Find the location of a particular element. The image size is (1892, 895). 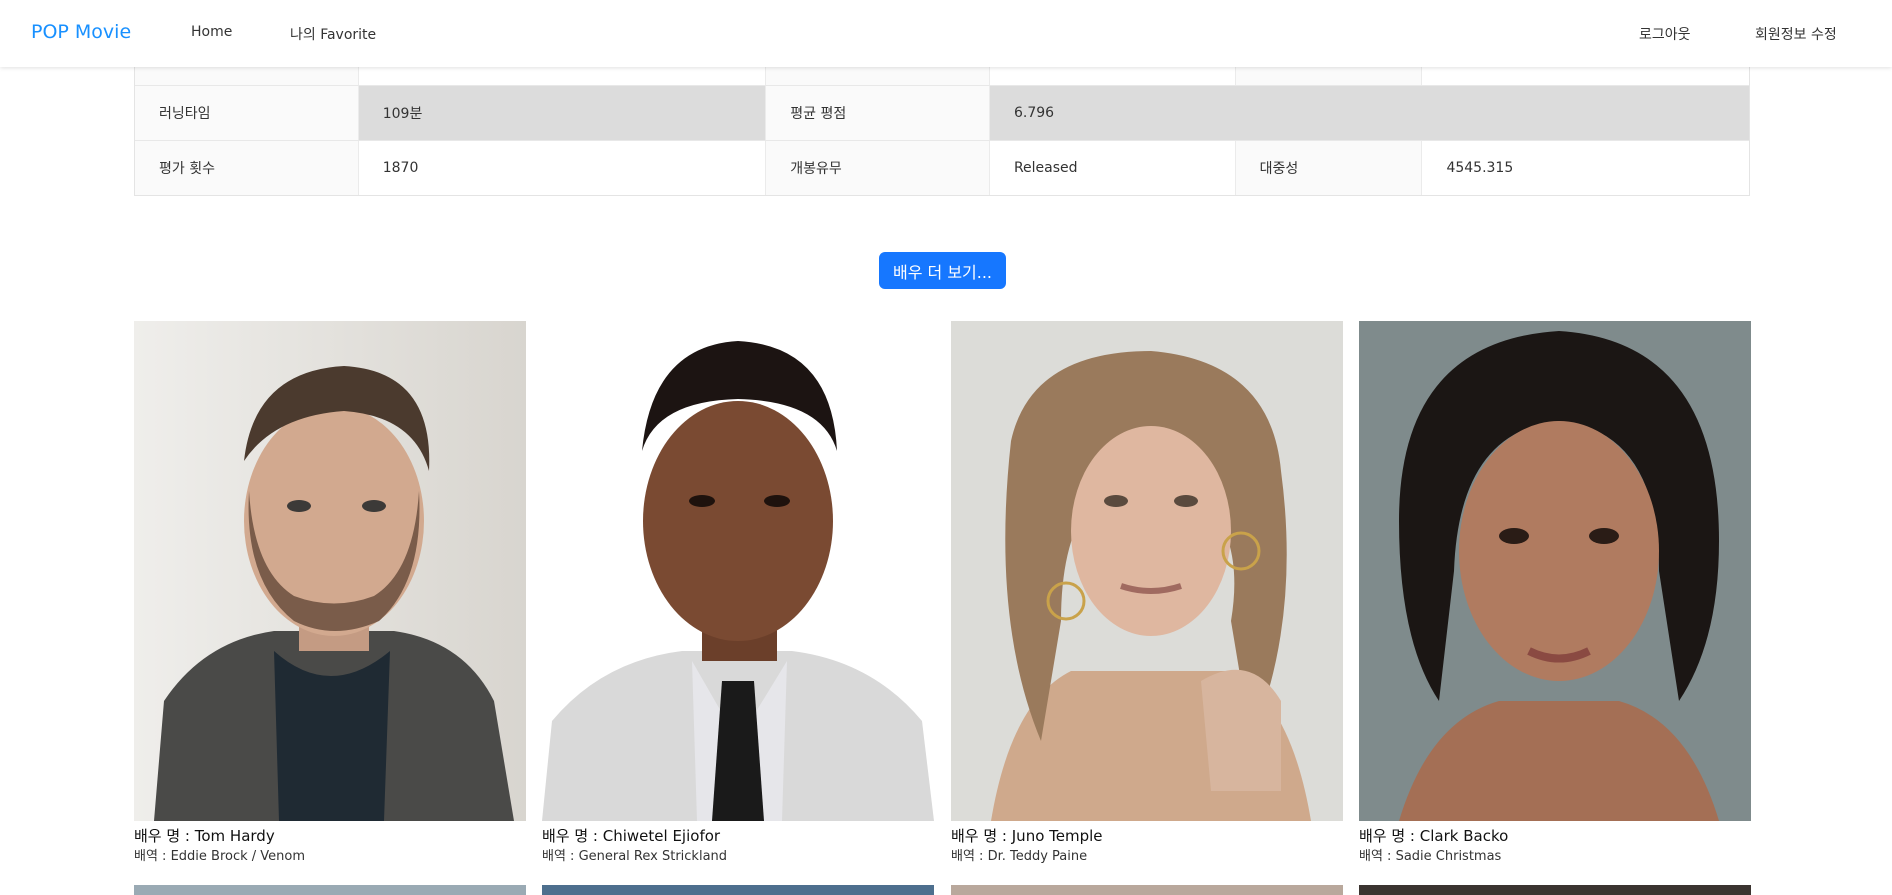

edit-profile-link: 회원정보 수정 is located at coordinates (1796, 34).